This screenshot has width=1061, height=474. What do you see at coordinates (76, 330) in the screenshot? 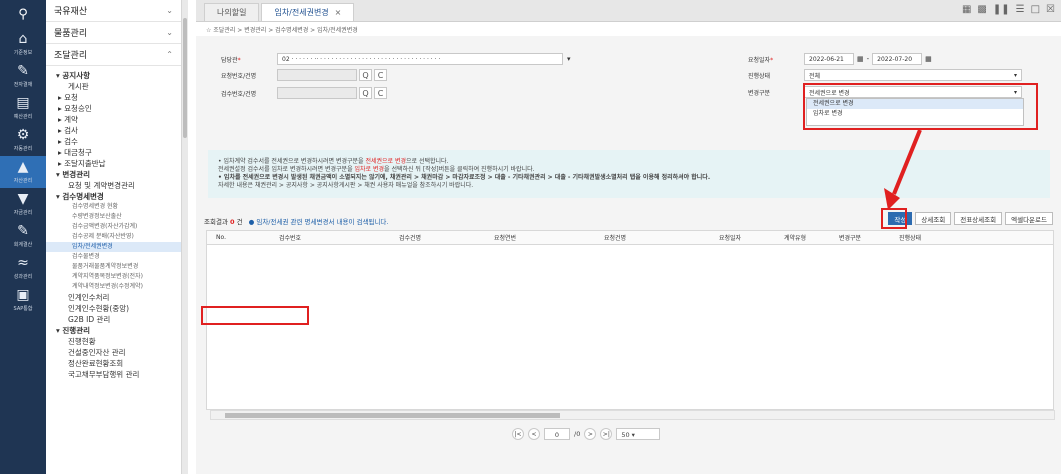
I see `menu-item-label: 진행관리` at bounding box center [76, 330].